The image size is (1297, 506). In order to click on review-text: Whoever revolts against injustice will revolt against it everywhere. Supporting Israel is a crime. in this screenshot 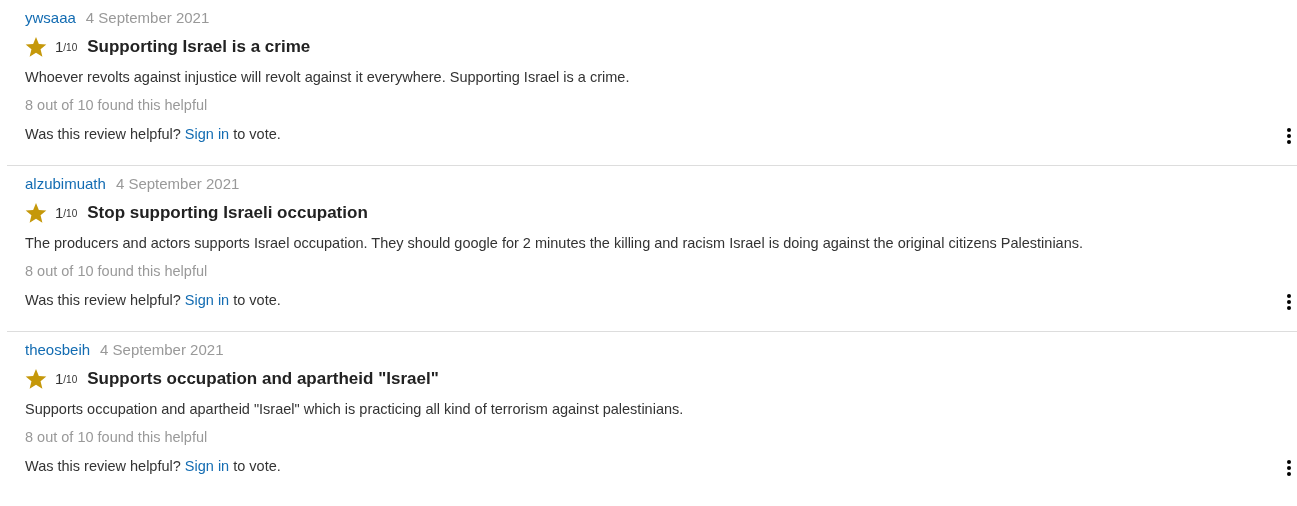, I will do `click(328, 77)`.